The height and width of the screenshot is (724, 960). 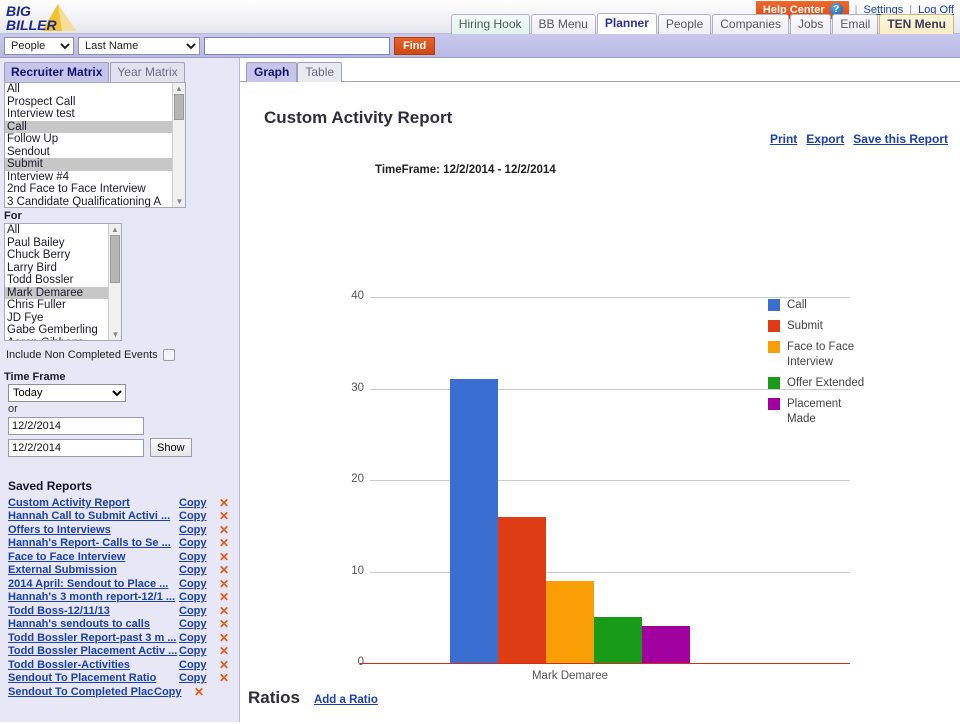 What do you see at coordinates (63, 318) in the screenshot?
I see `list-item: JD Fye` at bounding box center [63, 318].